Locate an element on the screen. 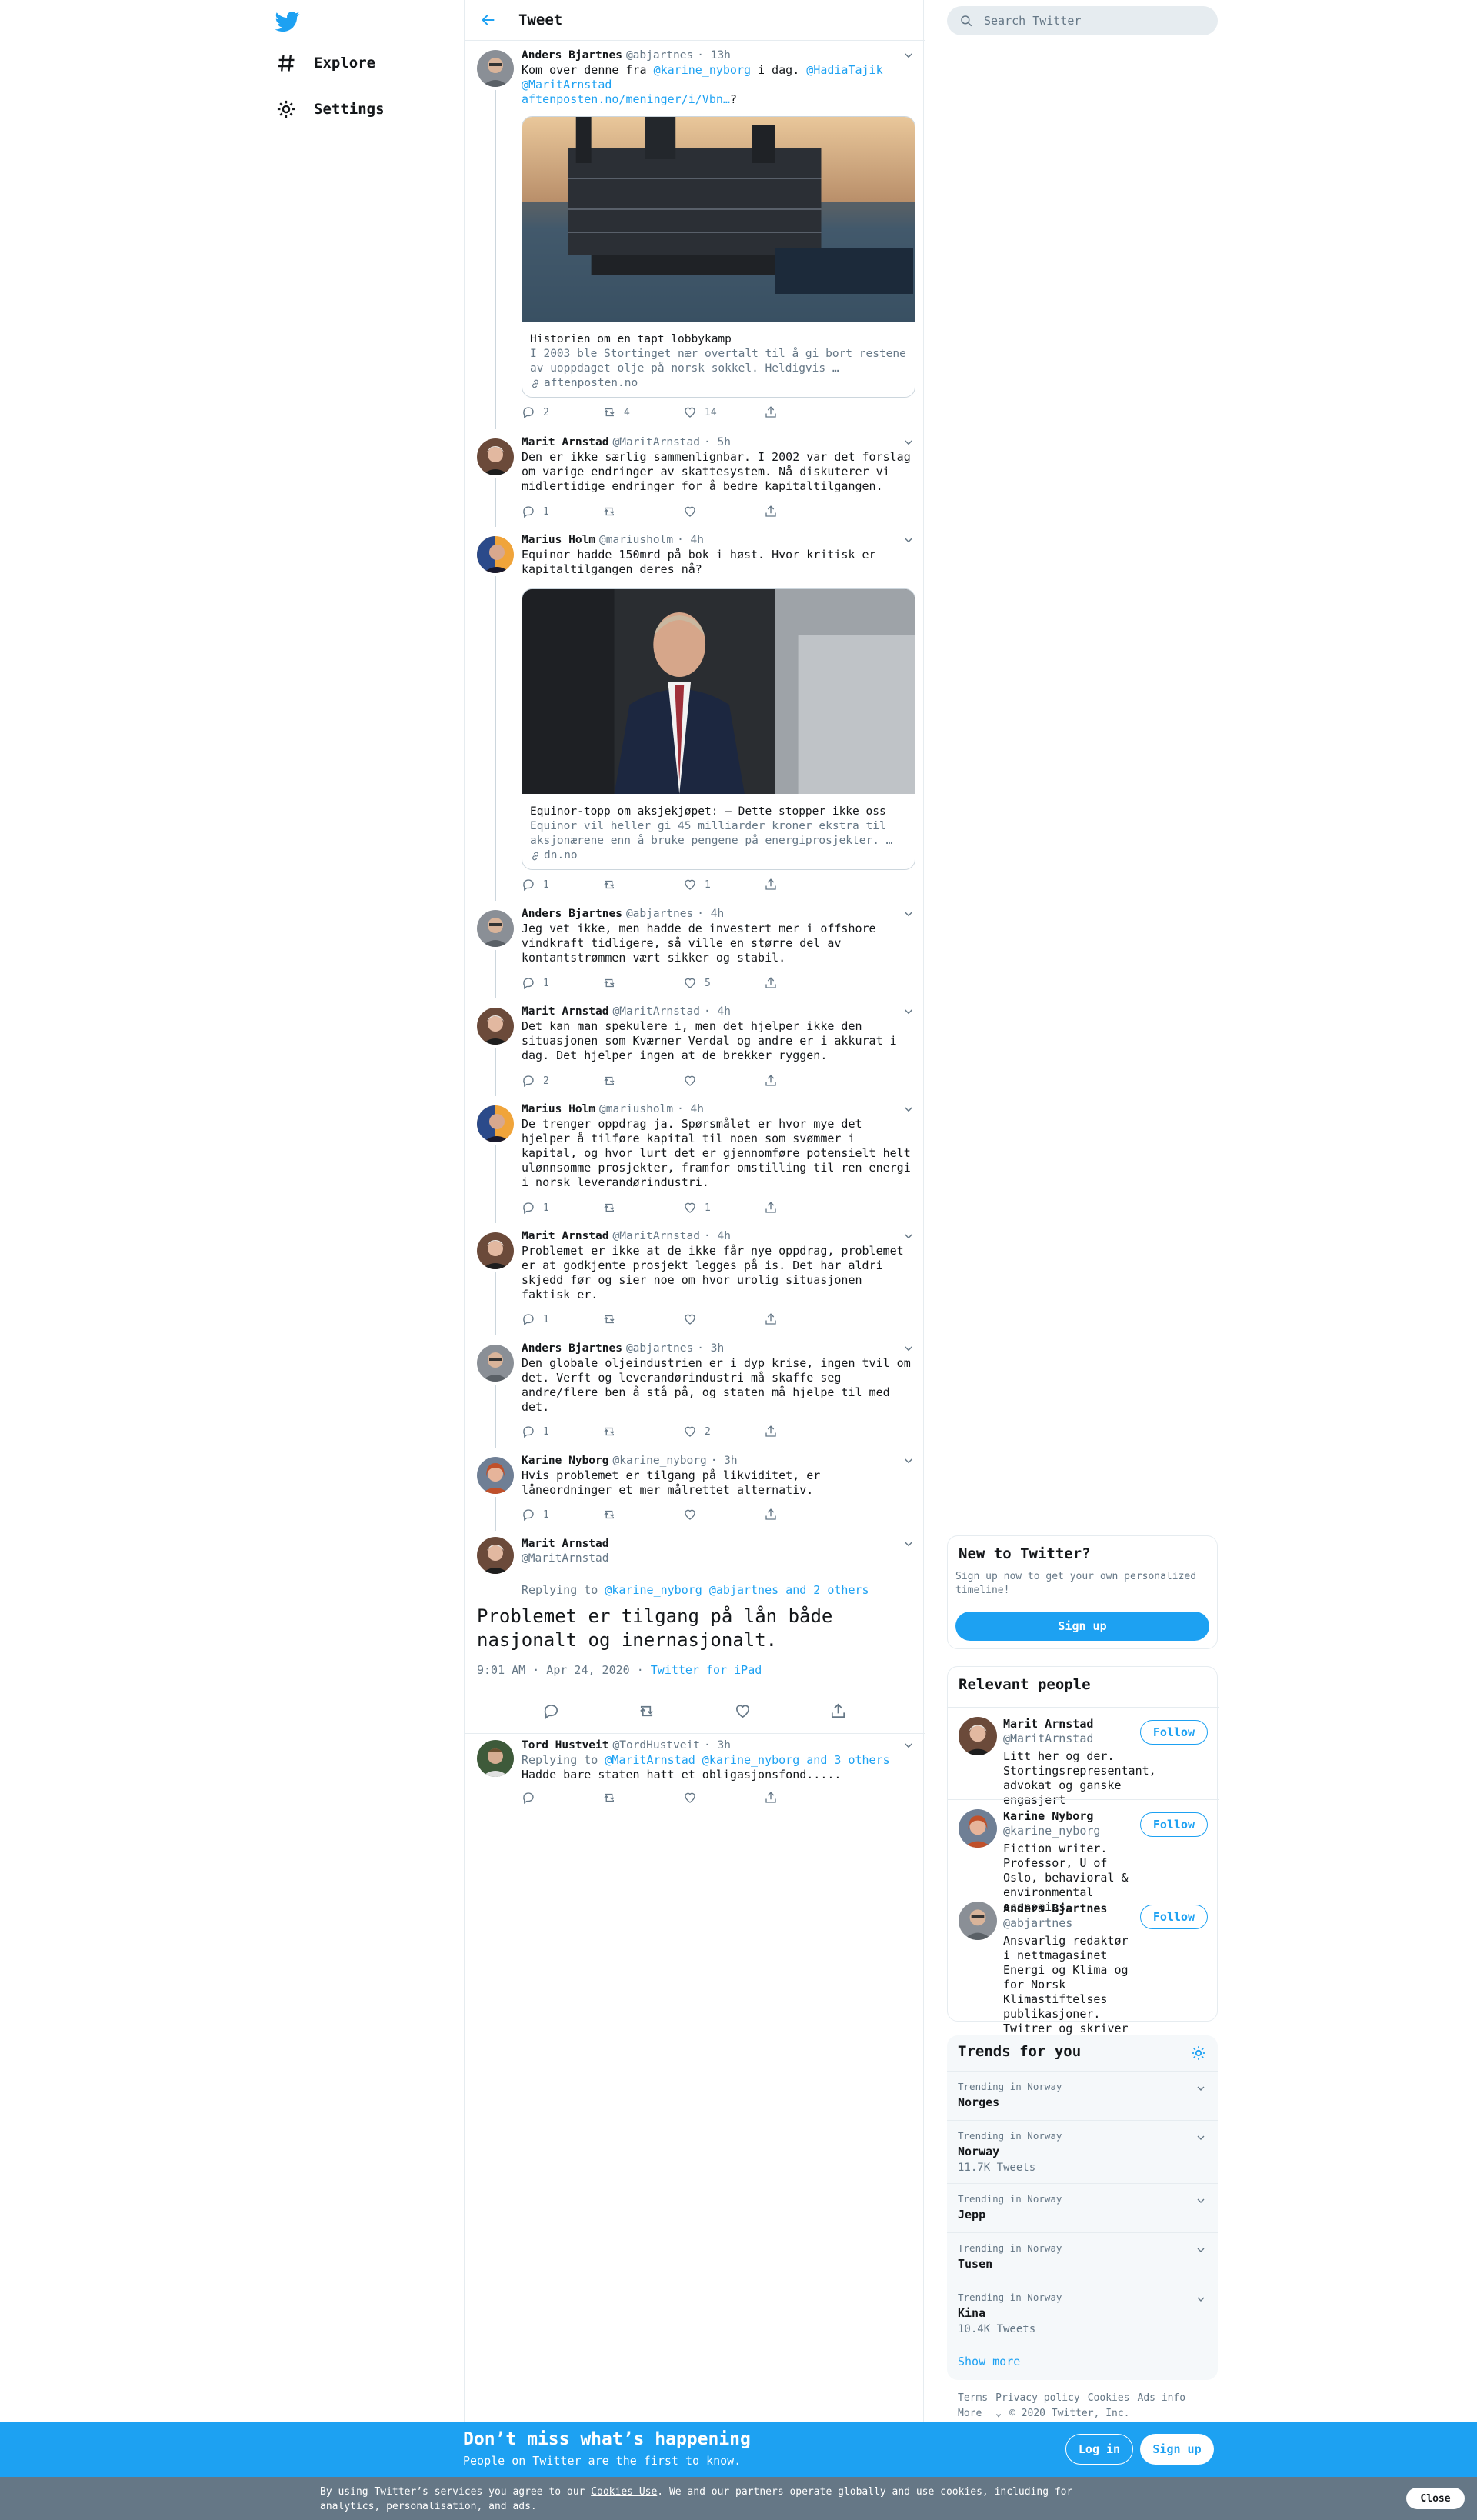  footer-ads-link: Ads info is located at coordinates (1162, 2398).